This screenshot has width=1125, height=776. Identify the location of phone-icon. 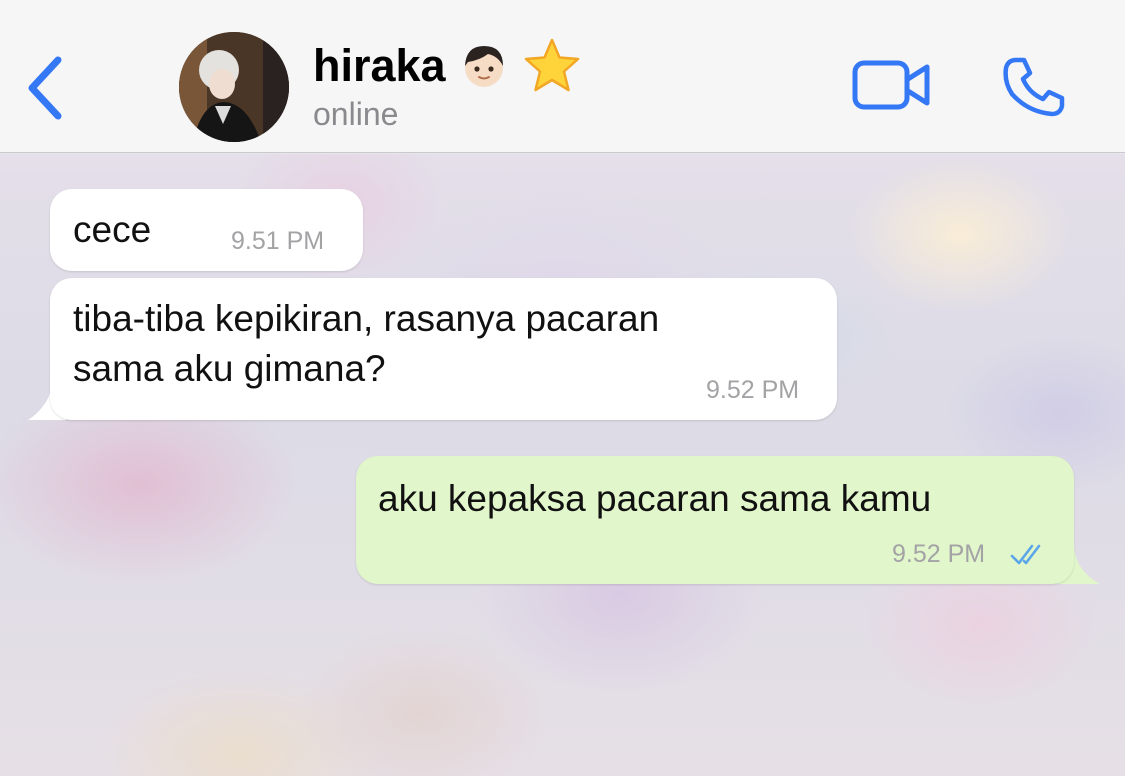
(1034, 87).